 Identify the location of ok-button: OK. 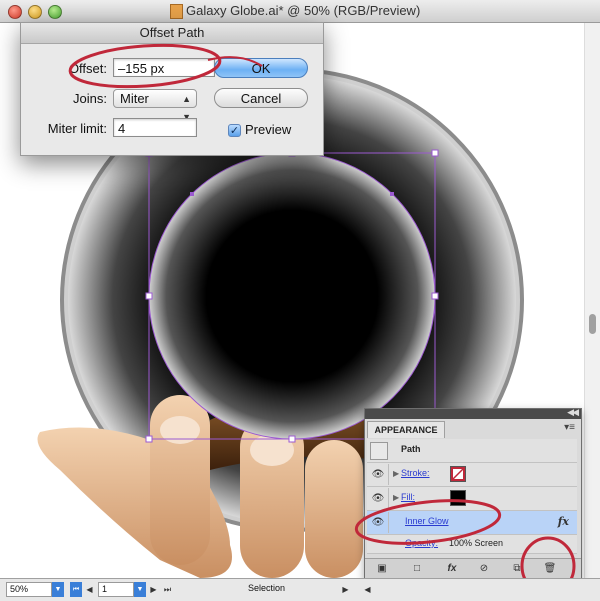
(261, 68).